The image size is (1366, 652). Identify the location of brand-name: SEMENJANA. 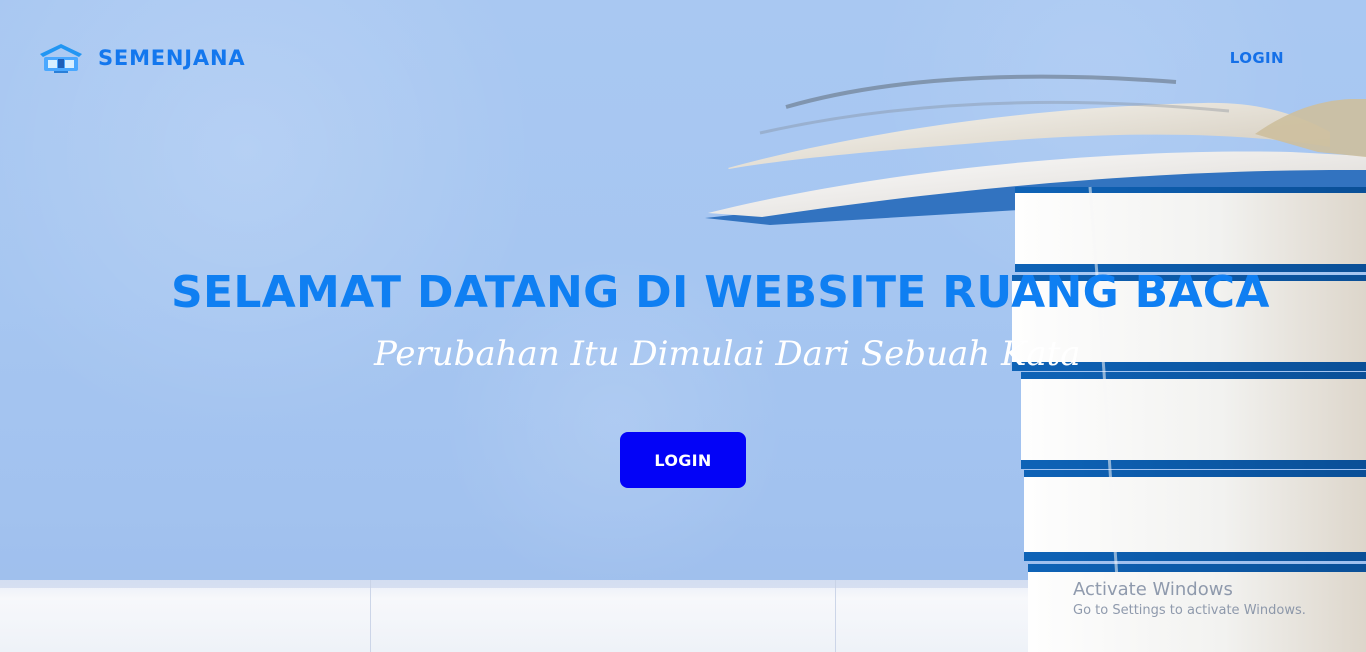
(172, 58).